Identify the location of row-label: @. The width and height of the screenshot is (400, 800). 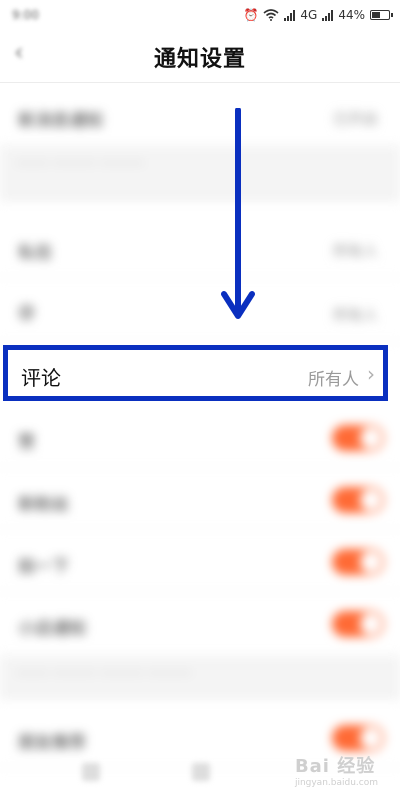
(26, 312).